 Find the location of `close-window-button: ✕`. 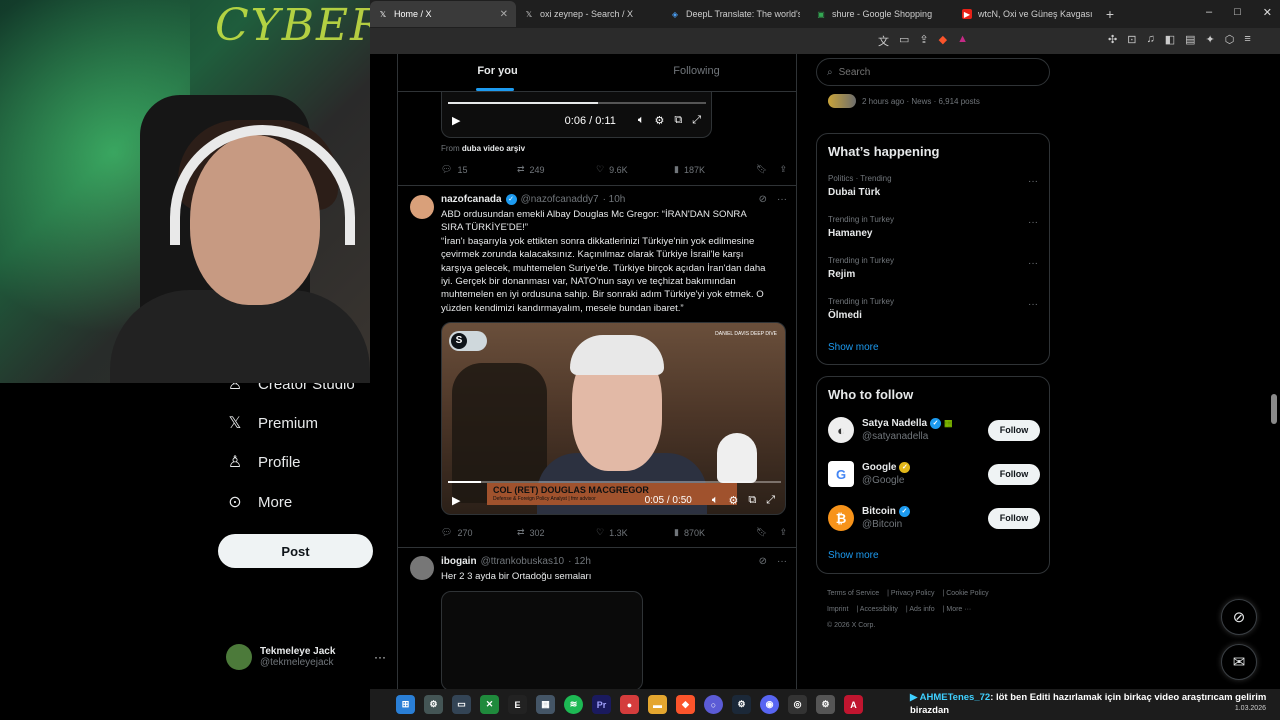

close-window-button: ✕ is located at coordinates (1267, 12).